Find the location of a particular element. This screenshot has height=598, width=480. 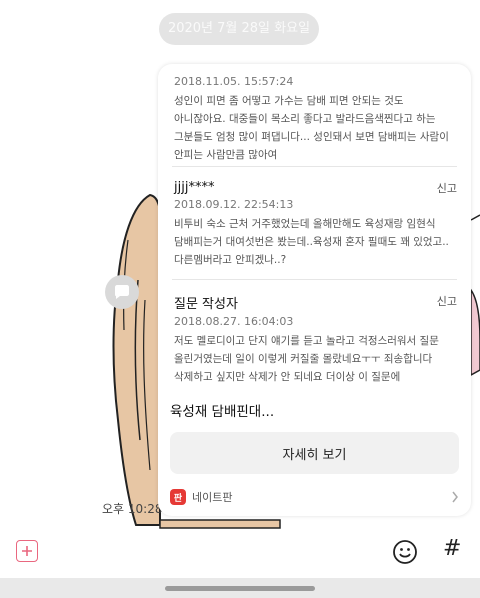

home-indicator-area is located at coordinates (240, 588).